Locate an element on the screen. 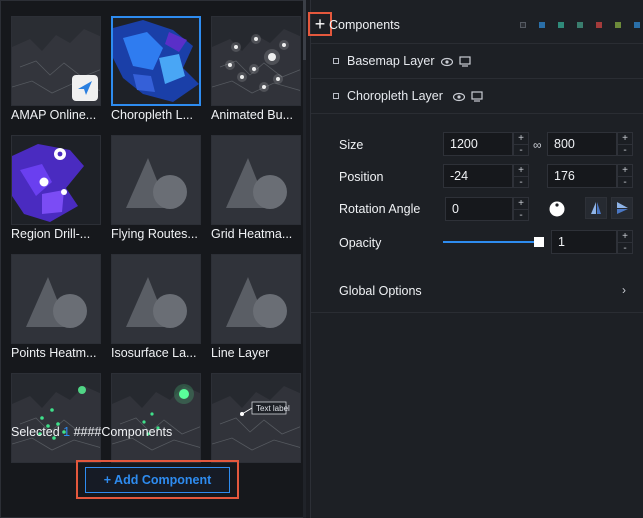 The image size is (643, 518). selected-summary: Selected 1 ####Components is located at coordinates (92, 432).